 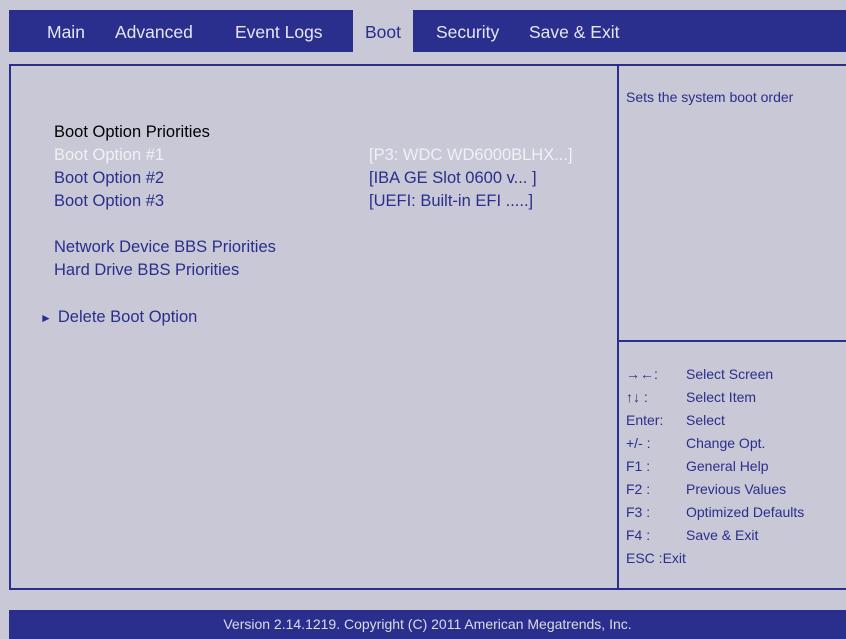 I want to click on help-text: Sets the system boot order, so click(x=710, y=97).